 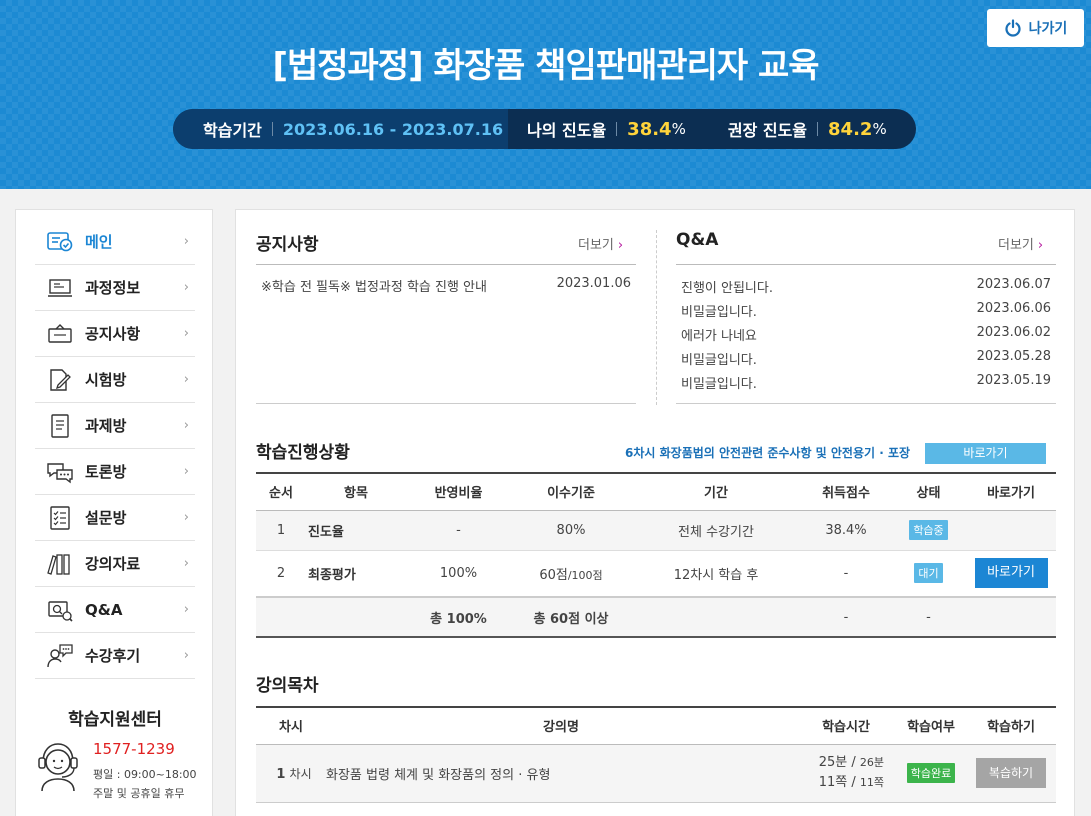 I want to click on column-divider, so click(x=656, y=317).